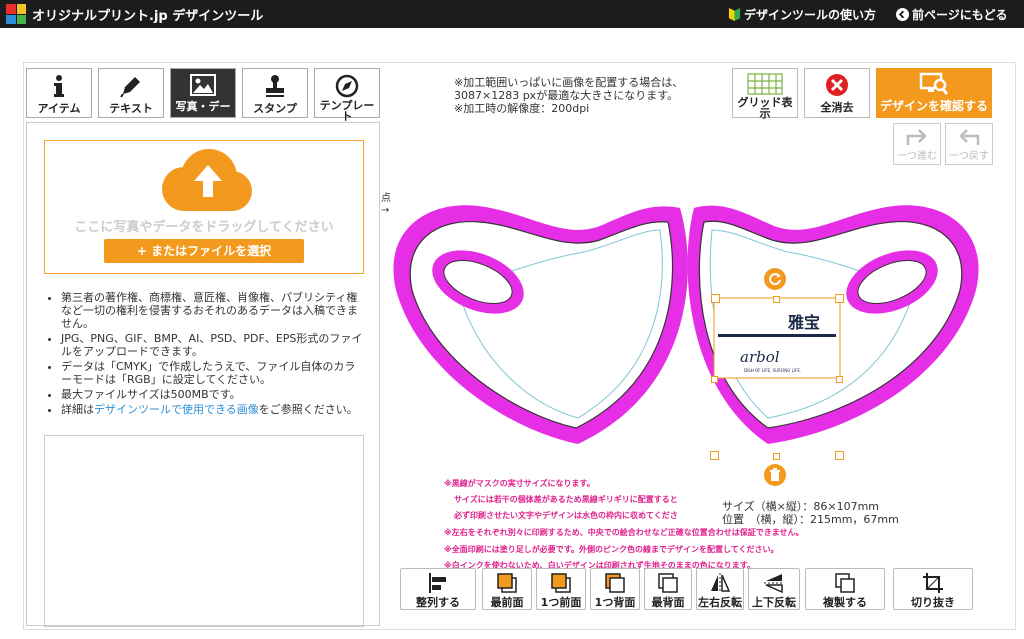  I want to click on clear-label: 全消去, so click(837, 107).